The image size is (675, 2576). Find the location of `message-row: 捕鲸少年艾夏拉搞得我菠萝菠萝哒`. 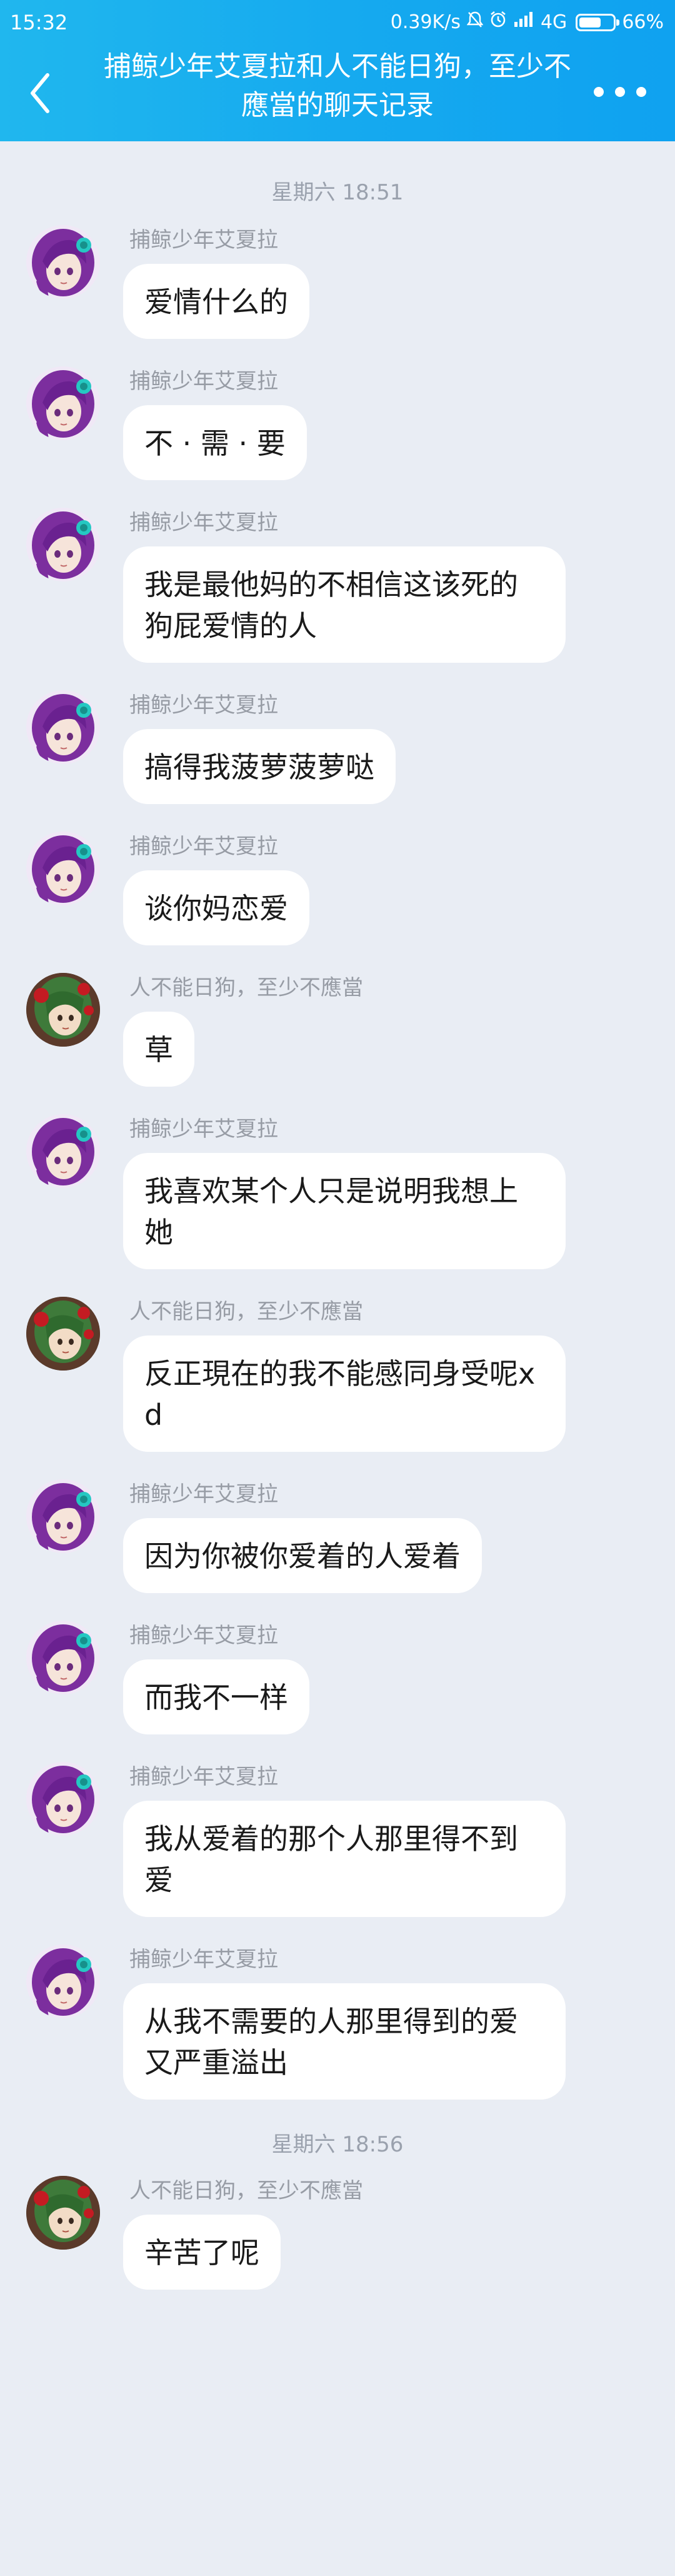

message-row: 捕鲸少年艾夏拉搞得我菠萝菠萝哒 is located at coordinates (337, 747).